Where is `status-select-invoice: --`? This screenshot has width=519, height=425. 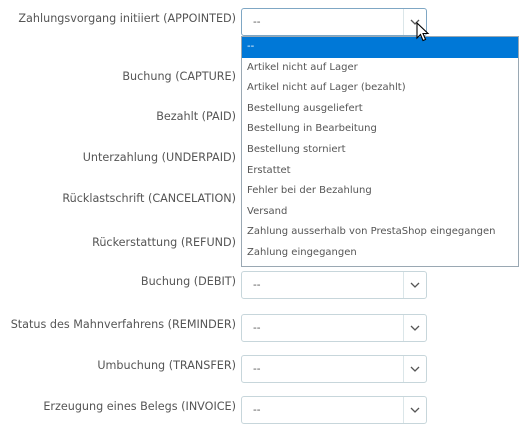
status-select-invoice: -- is located at coordinates (334, 410).